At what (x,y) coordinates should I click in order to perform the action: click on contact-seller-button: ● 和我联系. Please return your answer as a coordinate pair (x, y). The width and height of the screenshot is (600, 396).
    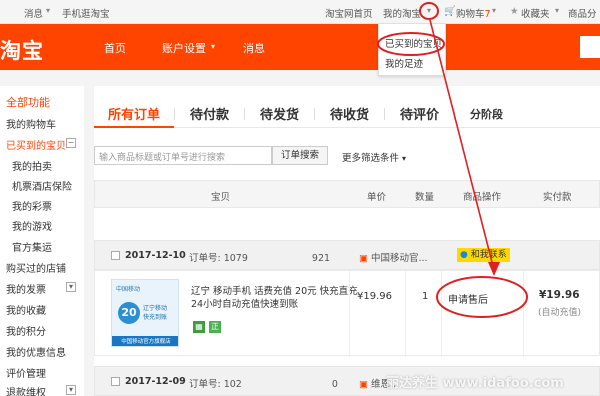
    Looking at the image, I should click on (483, 255).